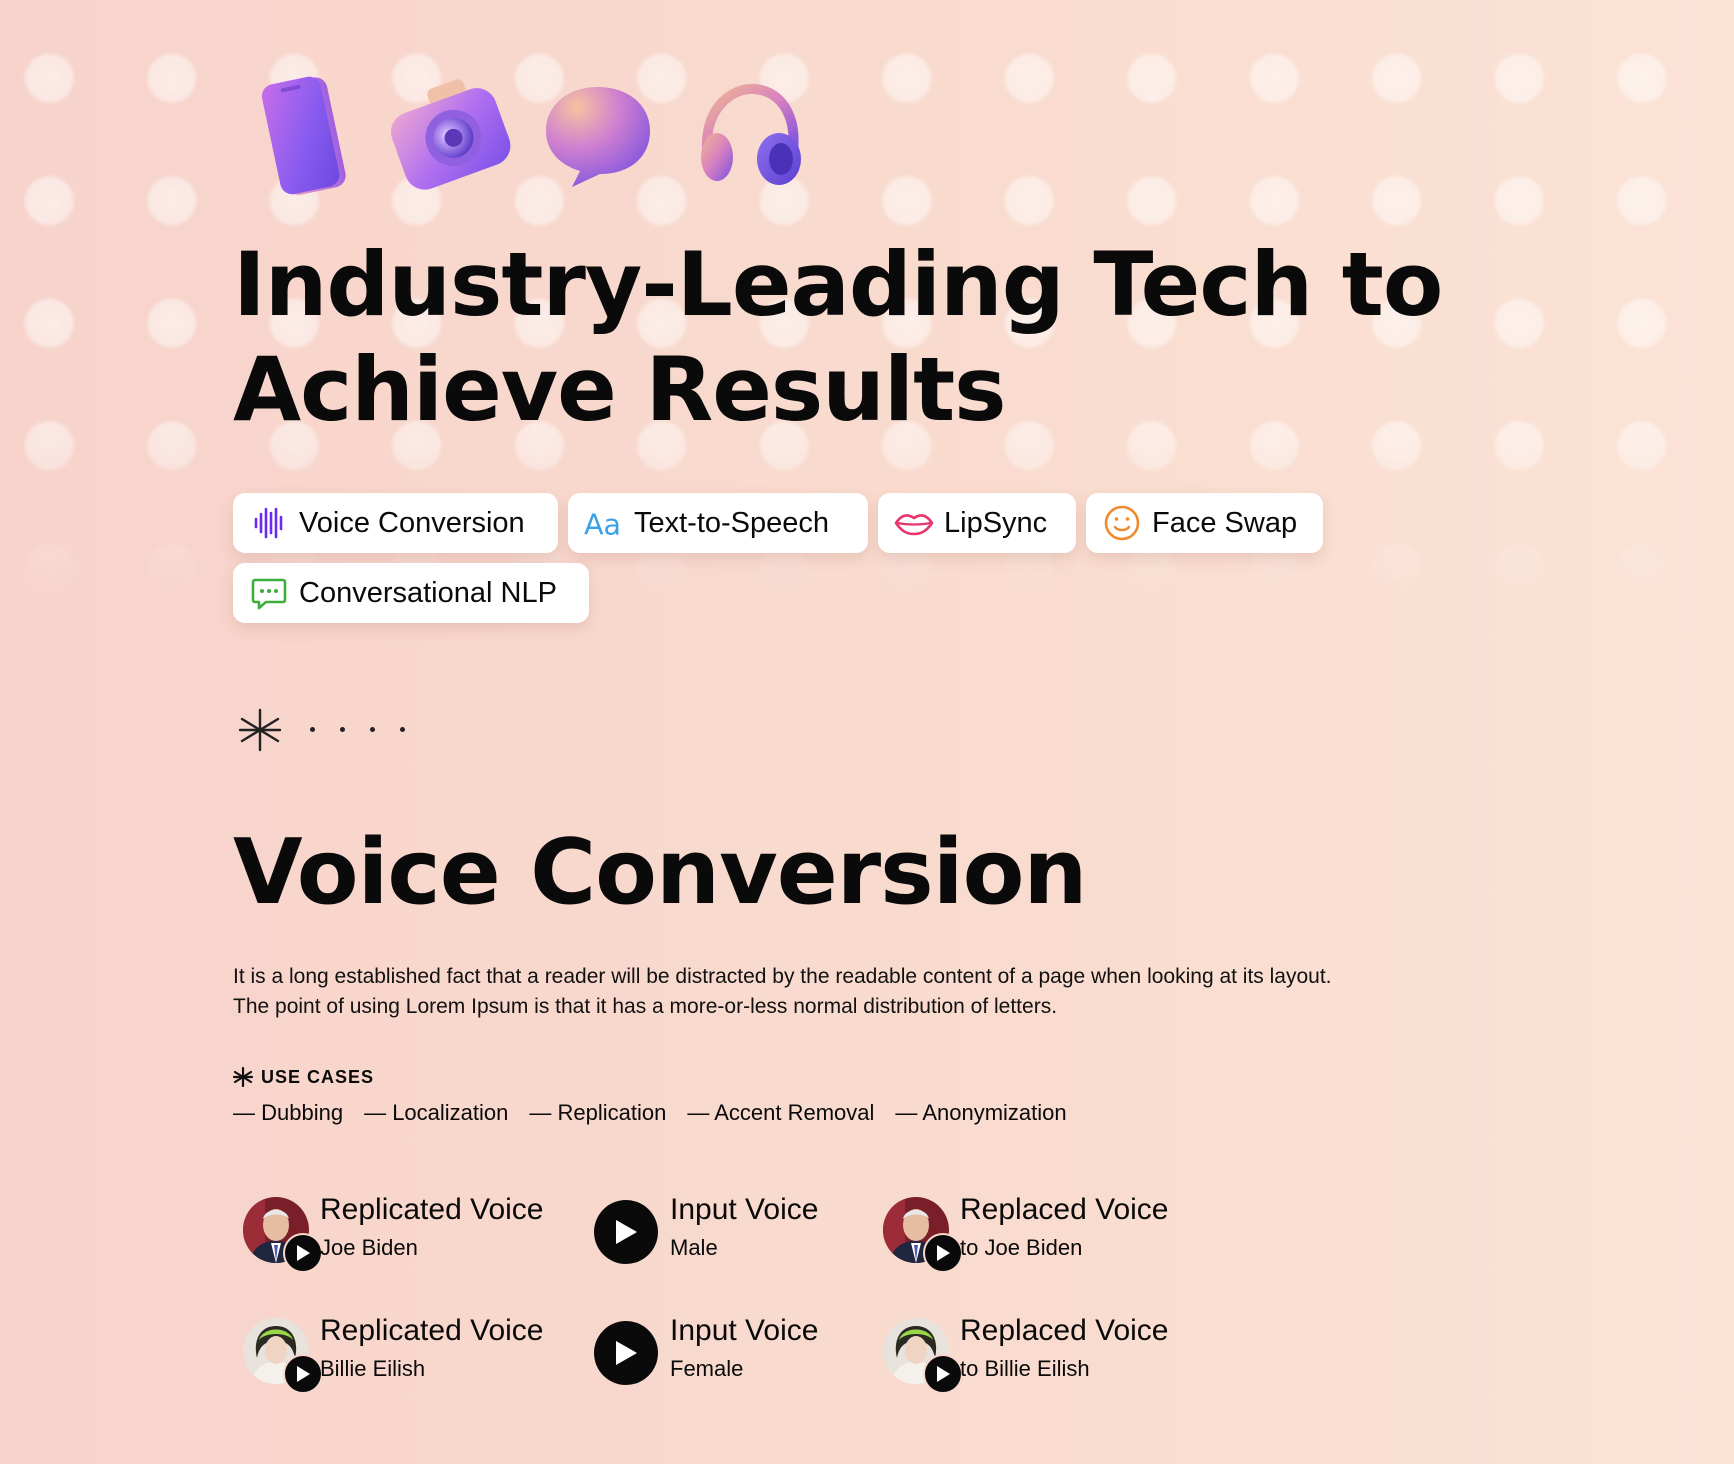  I want to click on voice-sample-input-male: Input Voice Male, so click(719, 1230).